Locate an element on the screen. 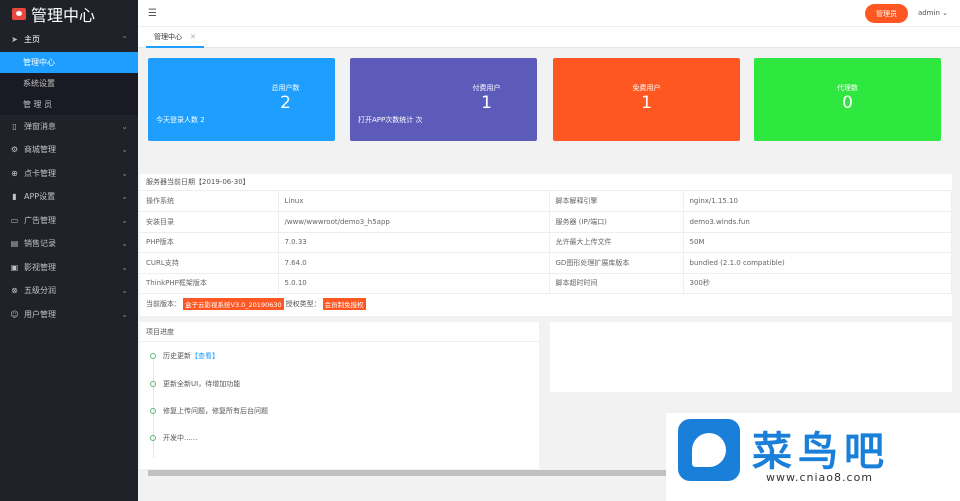 This screenshot has height=501, width=960. stat-value: 1 is located at coordinates (486, 103).